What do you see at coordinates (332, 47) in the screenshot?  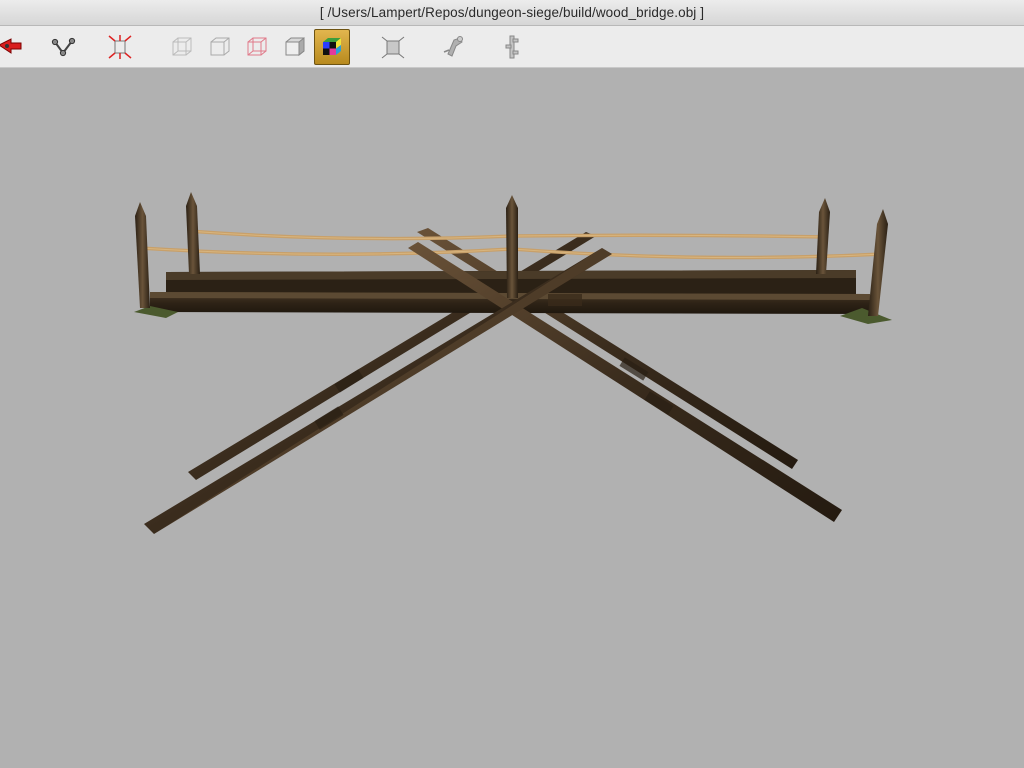 I see `textured-box-icon` at bounding box center [332, 47].